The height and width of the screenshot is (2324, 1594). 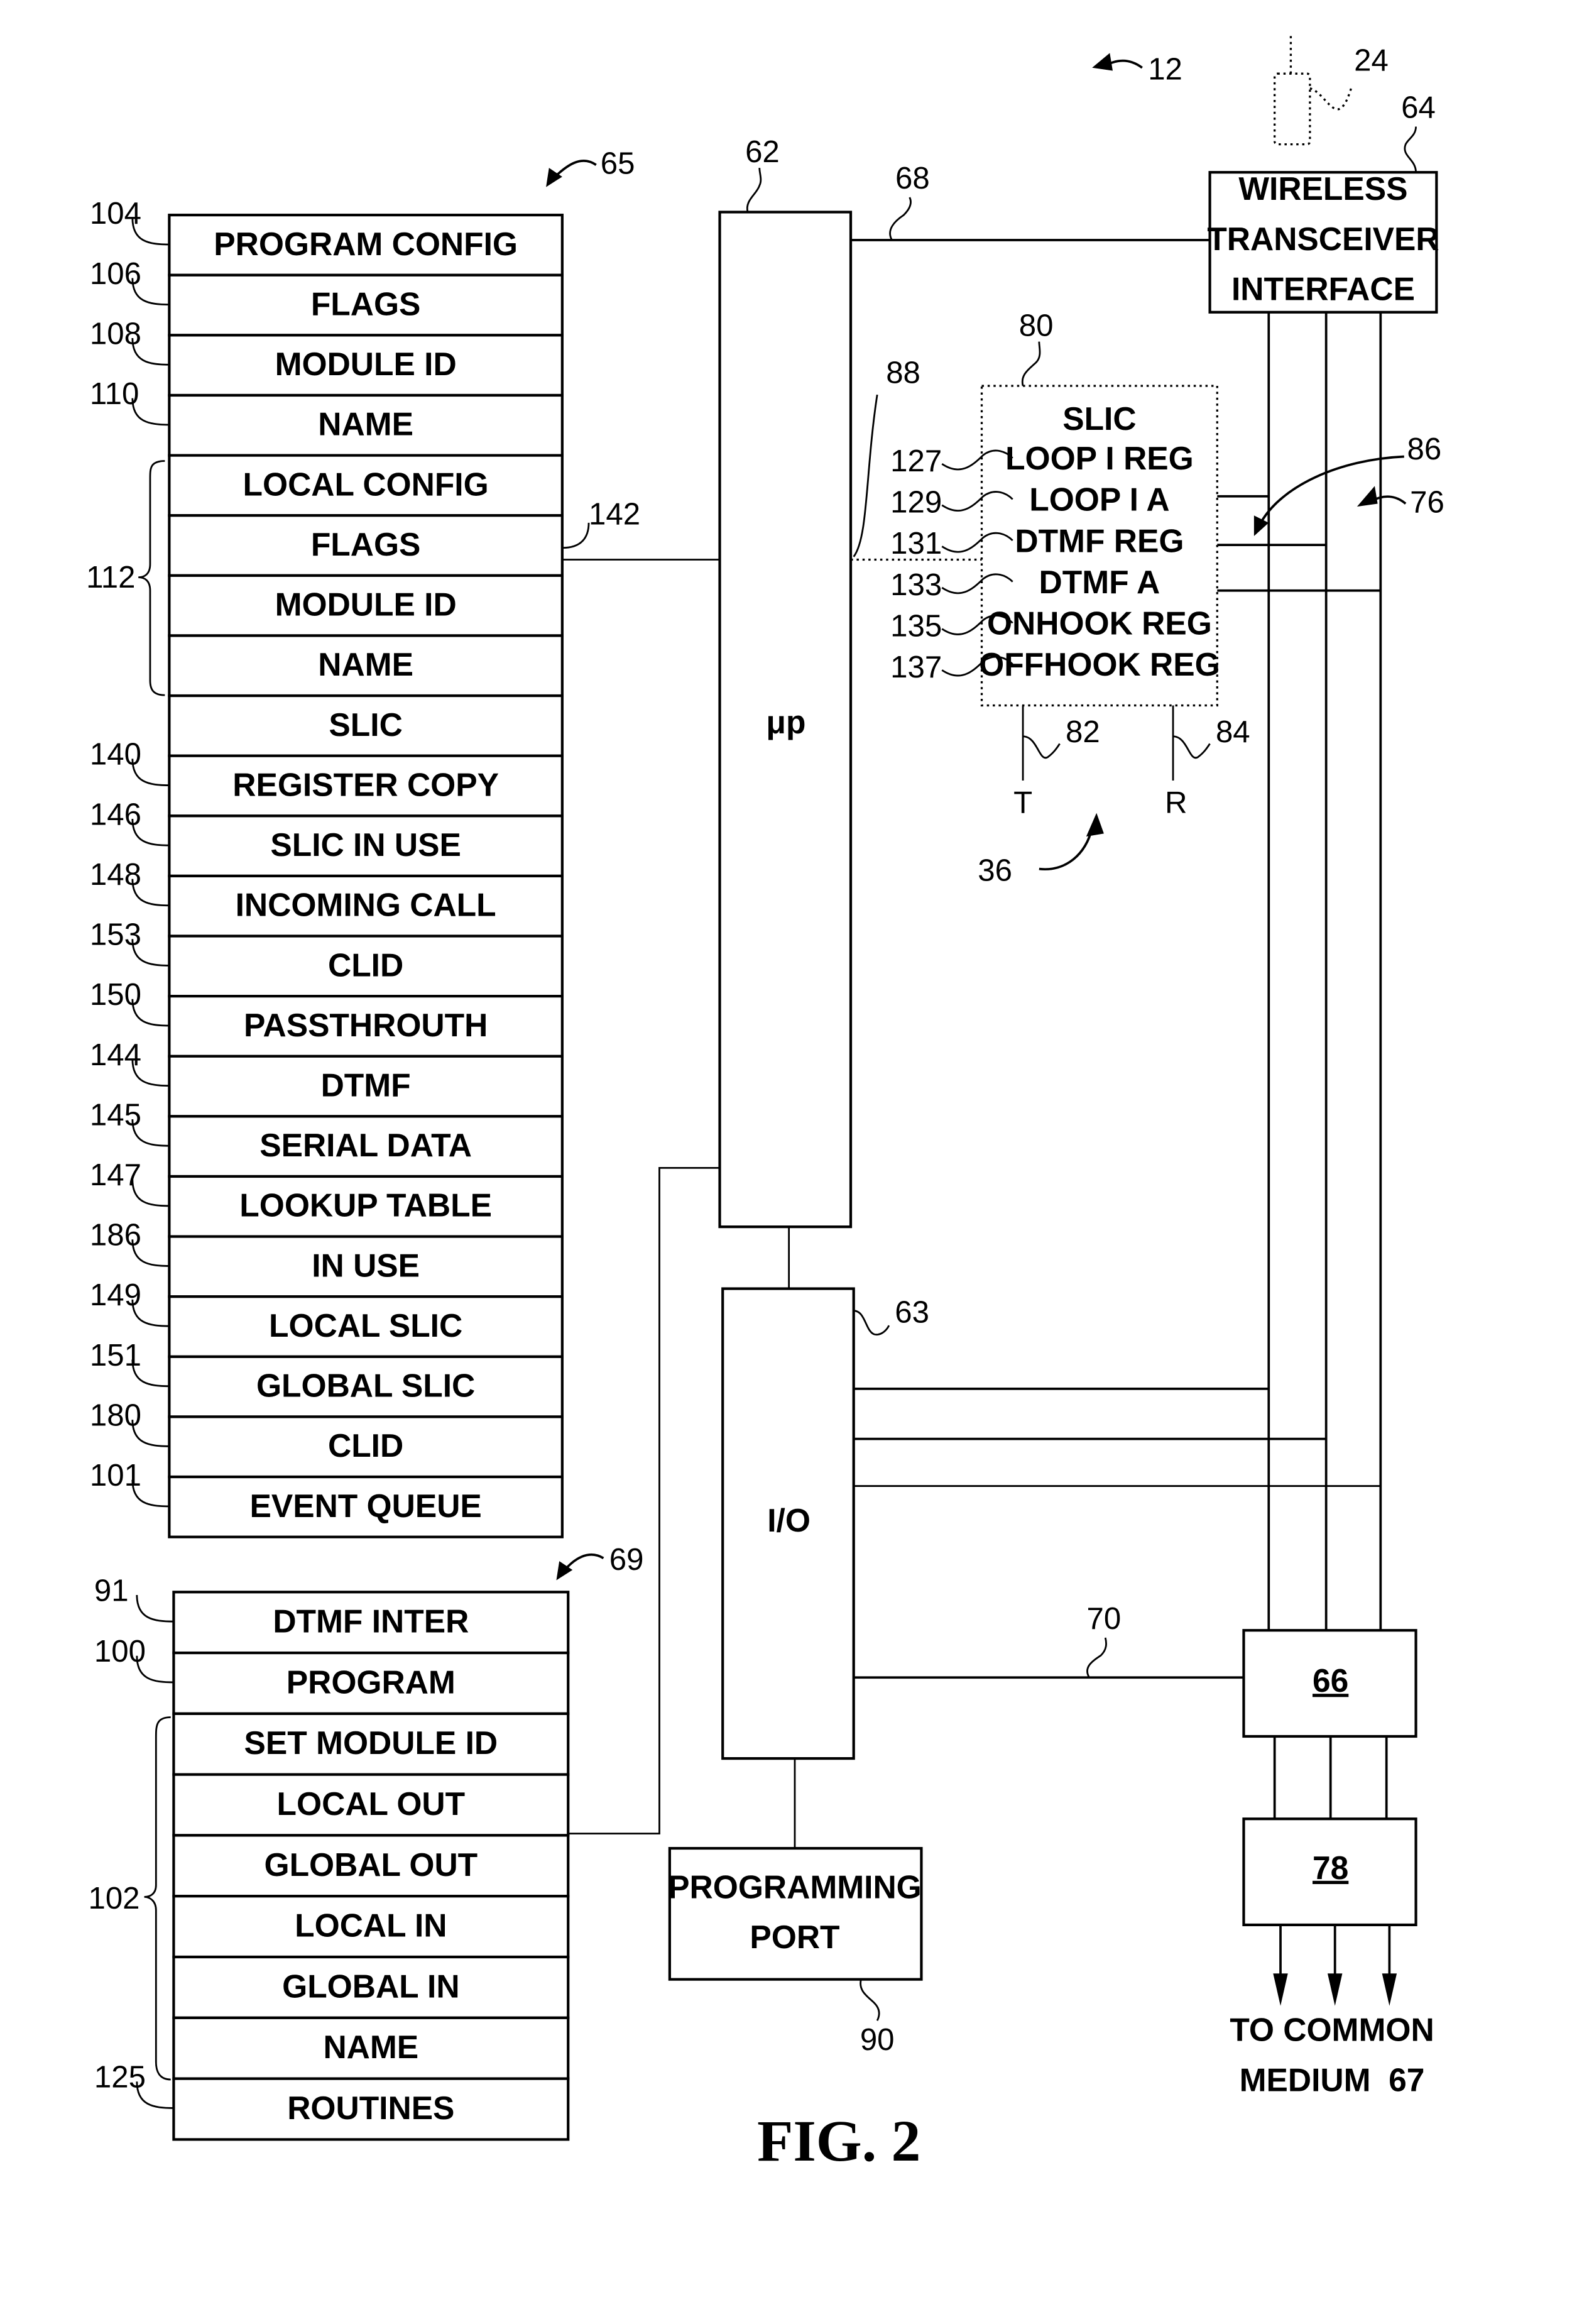 What do you see at coordinates (1031, 363) in the screenshot?
I see `ref-80-leader` at bounding box center [1031, 363].